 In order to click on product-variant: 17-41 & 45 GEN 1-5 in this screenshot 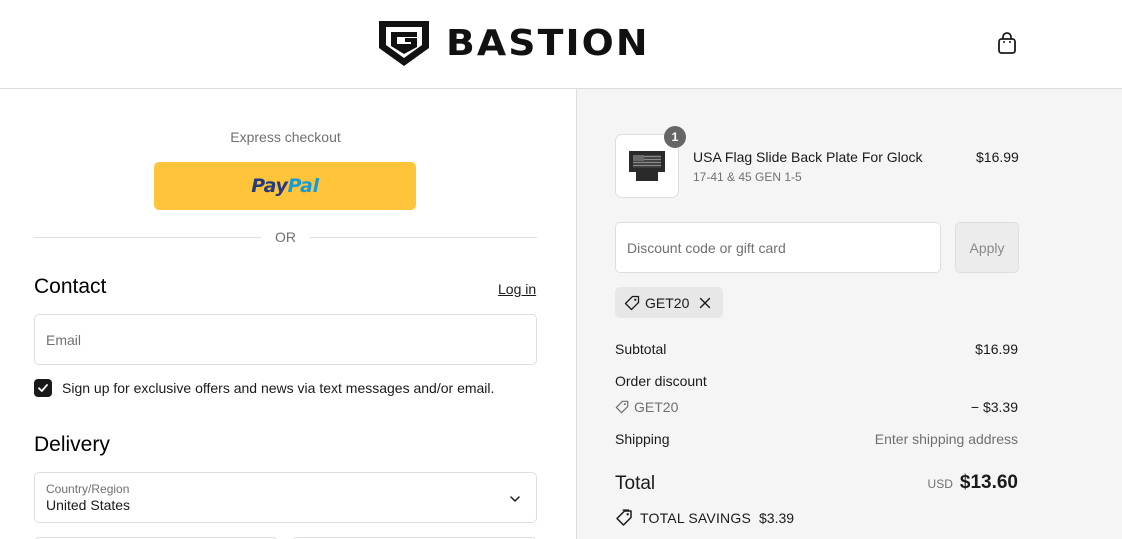, I will do `click(747, 177)`.